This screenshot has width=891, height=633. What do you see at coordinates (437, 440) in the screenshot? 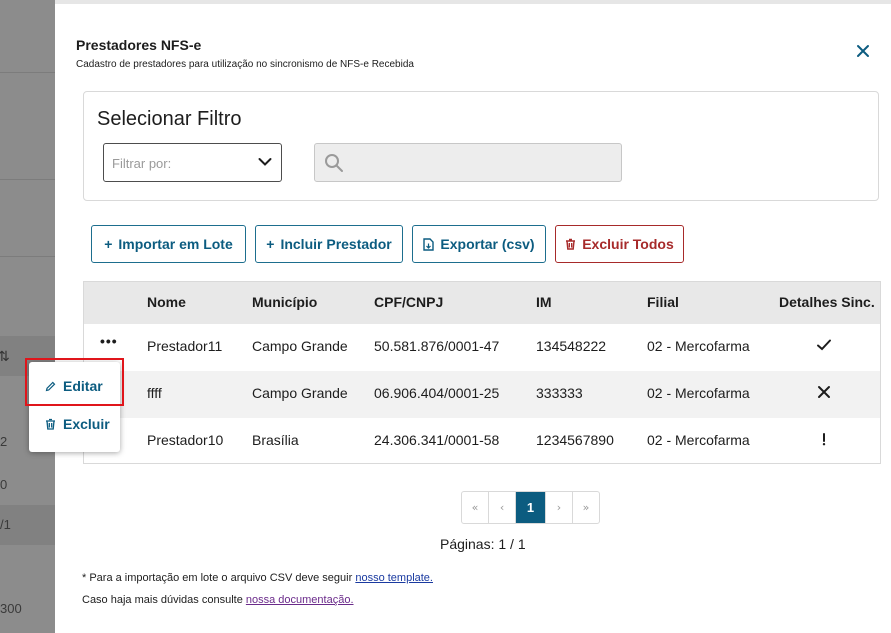
I see `cell-cpf-cnpj: 24.306.341/0001-58` at bounding box center [437, 440].